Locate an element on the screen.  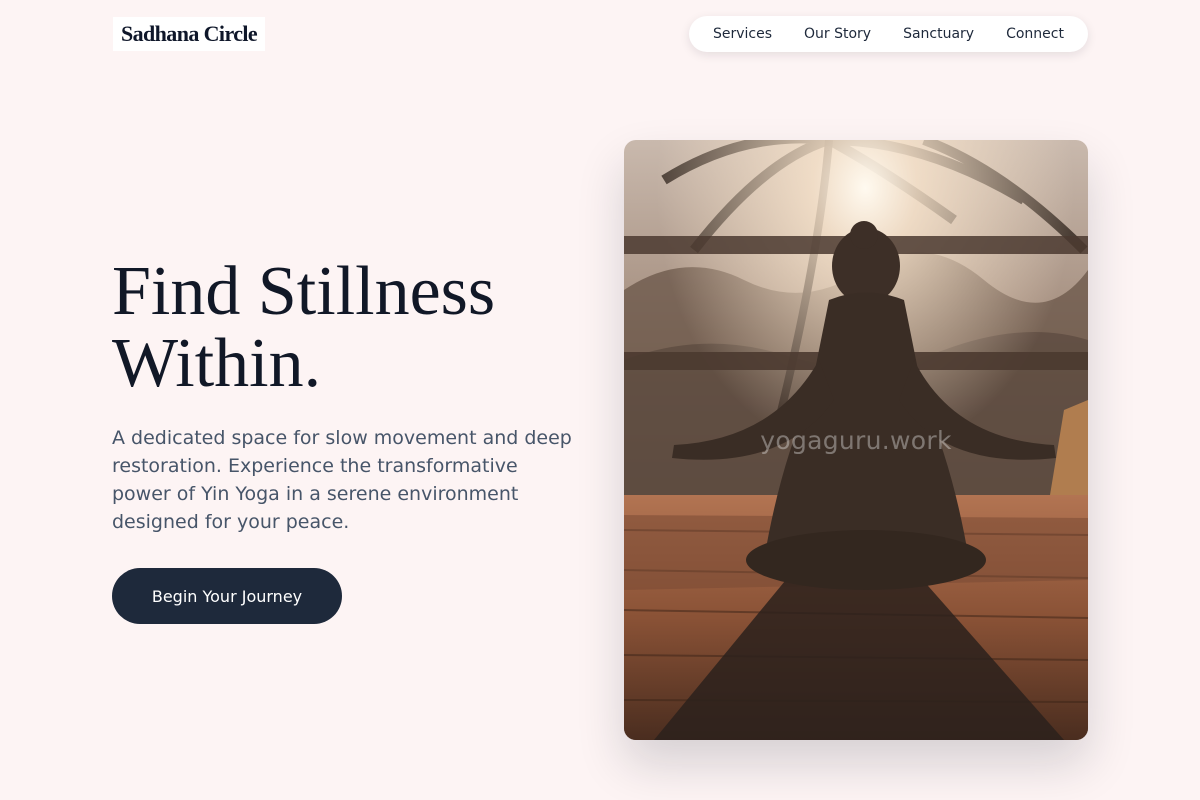
image-watermark: yogaguru.work is located at coordinates (856, 440).